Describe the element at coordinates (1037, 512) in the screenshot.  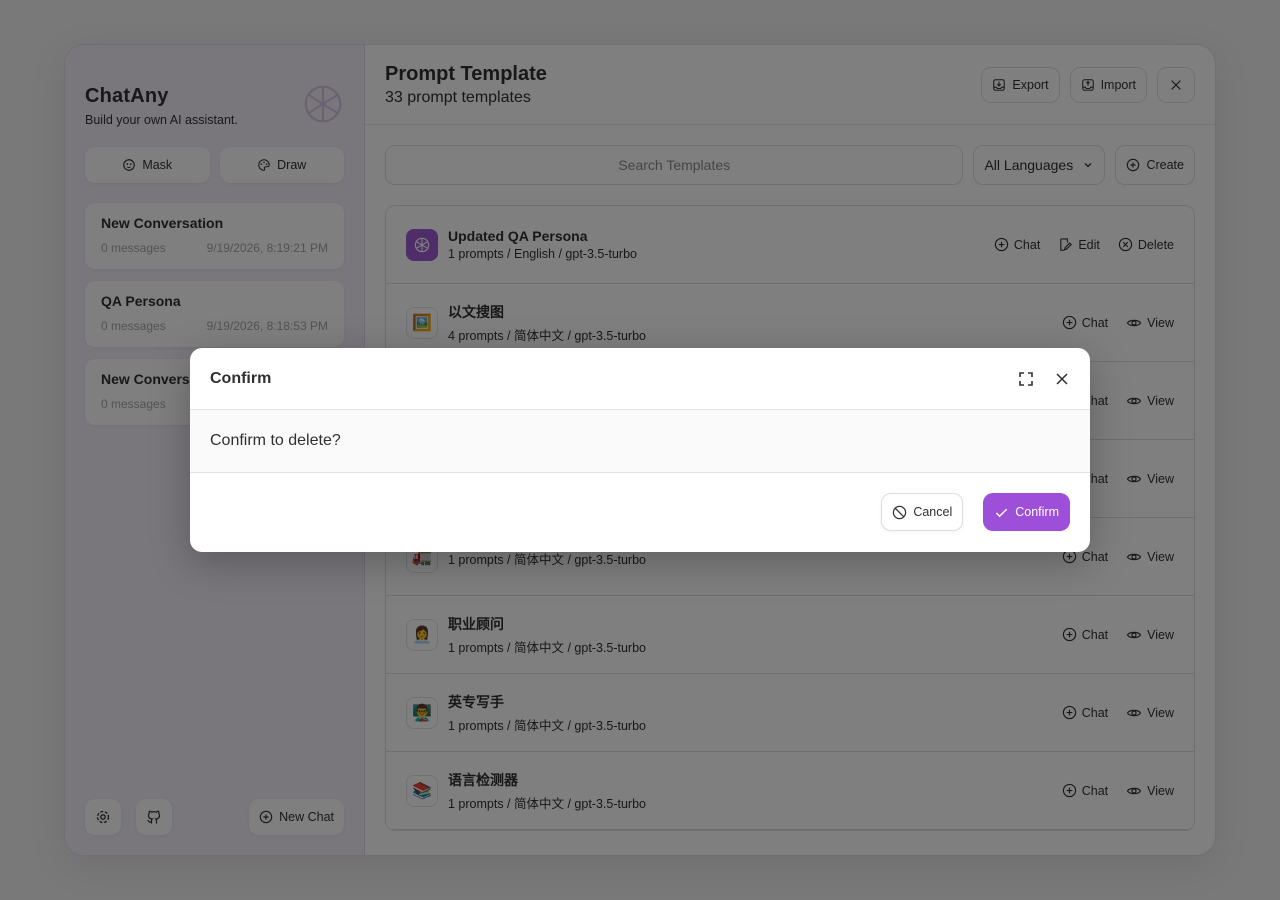
I see `confirm-label: Confirm` at that location.